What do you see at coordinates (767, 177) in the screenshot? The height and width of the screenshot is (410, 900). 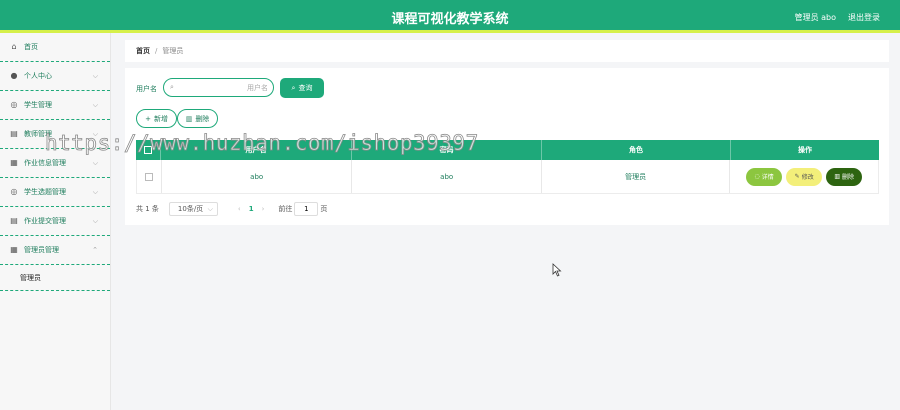 I see `detail-button-label: 详情` at bounding box center [767, 177].